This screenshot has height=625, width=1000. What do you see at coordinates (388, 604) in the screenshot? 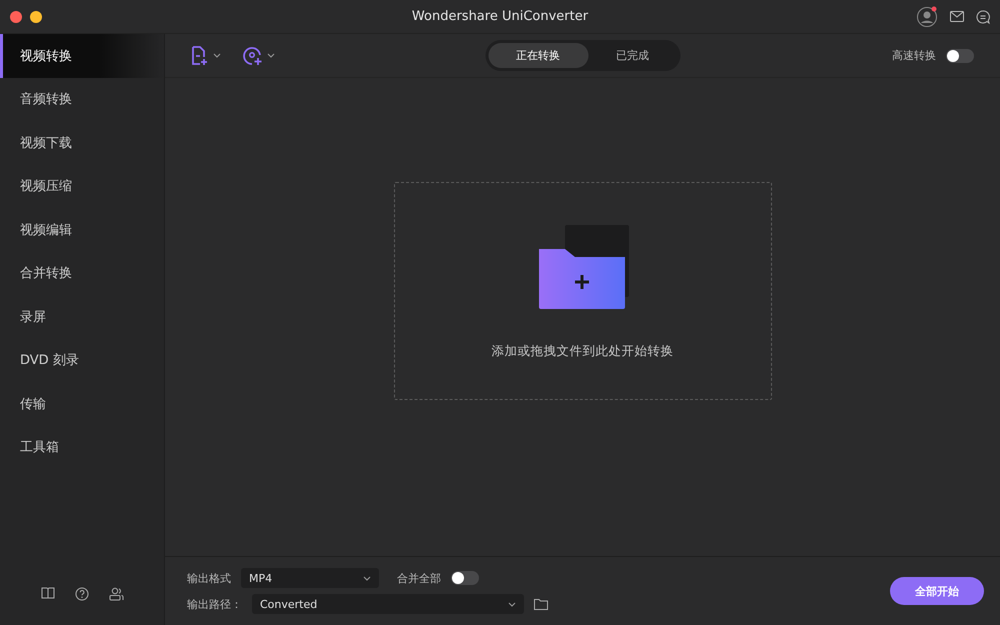
I see `output-path-dropdown: Converted` at bounding box center [388, 604].